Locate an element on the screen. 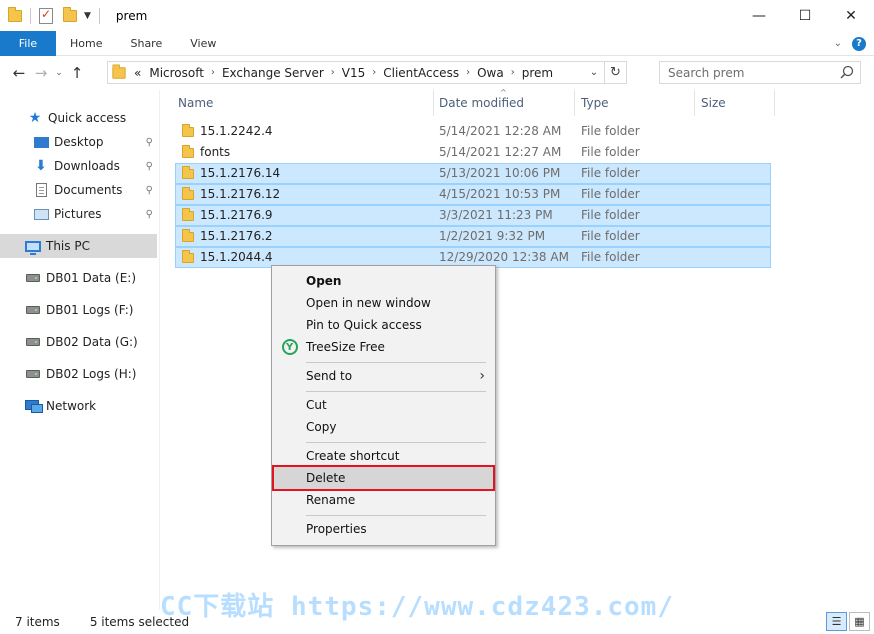 The height and width of the screenshot is (634, 874). column-headers: ^ Name Date modified Type Size is located at coordinates (517, 102).